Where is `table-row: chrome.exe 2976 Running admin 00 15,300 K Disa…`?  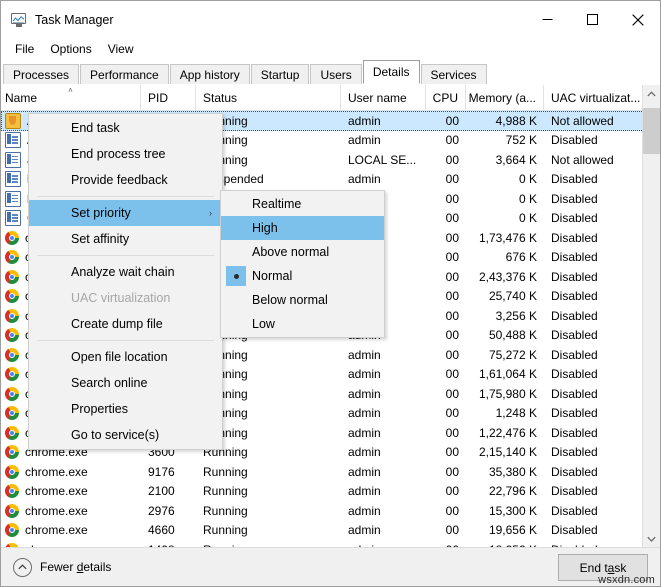
table-row: chrome.exe 2976 Running admin 00 15,300 K Disa… is located at coordinates (330, 511).